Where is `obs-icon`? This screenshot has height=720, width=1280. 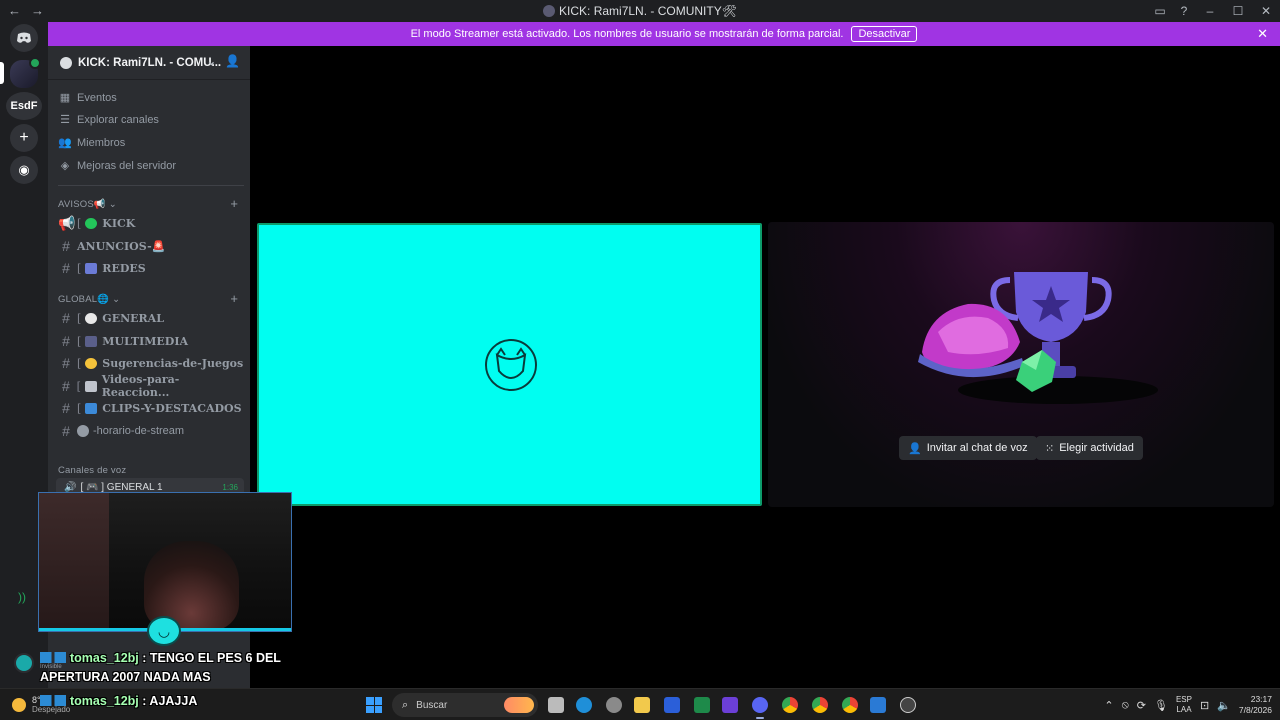 obs-icon is located at coordinates (908, 705).